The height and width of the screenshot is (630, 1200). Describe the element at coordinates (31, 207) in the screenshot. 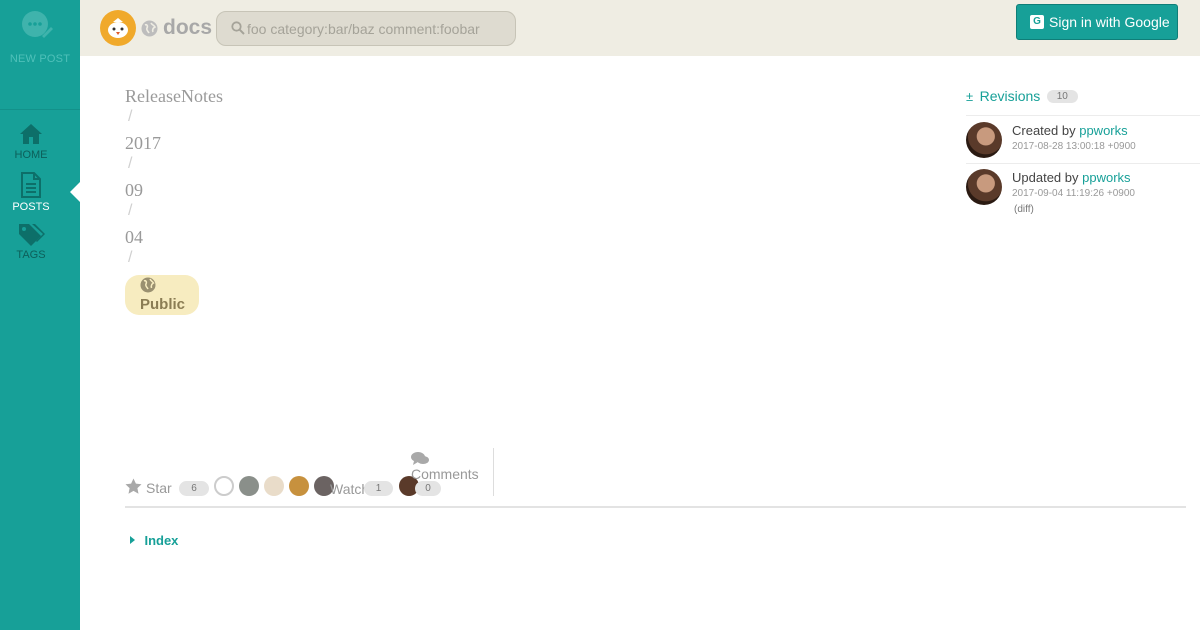

I see `sidebar-item-label: POSTS` at that location.